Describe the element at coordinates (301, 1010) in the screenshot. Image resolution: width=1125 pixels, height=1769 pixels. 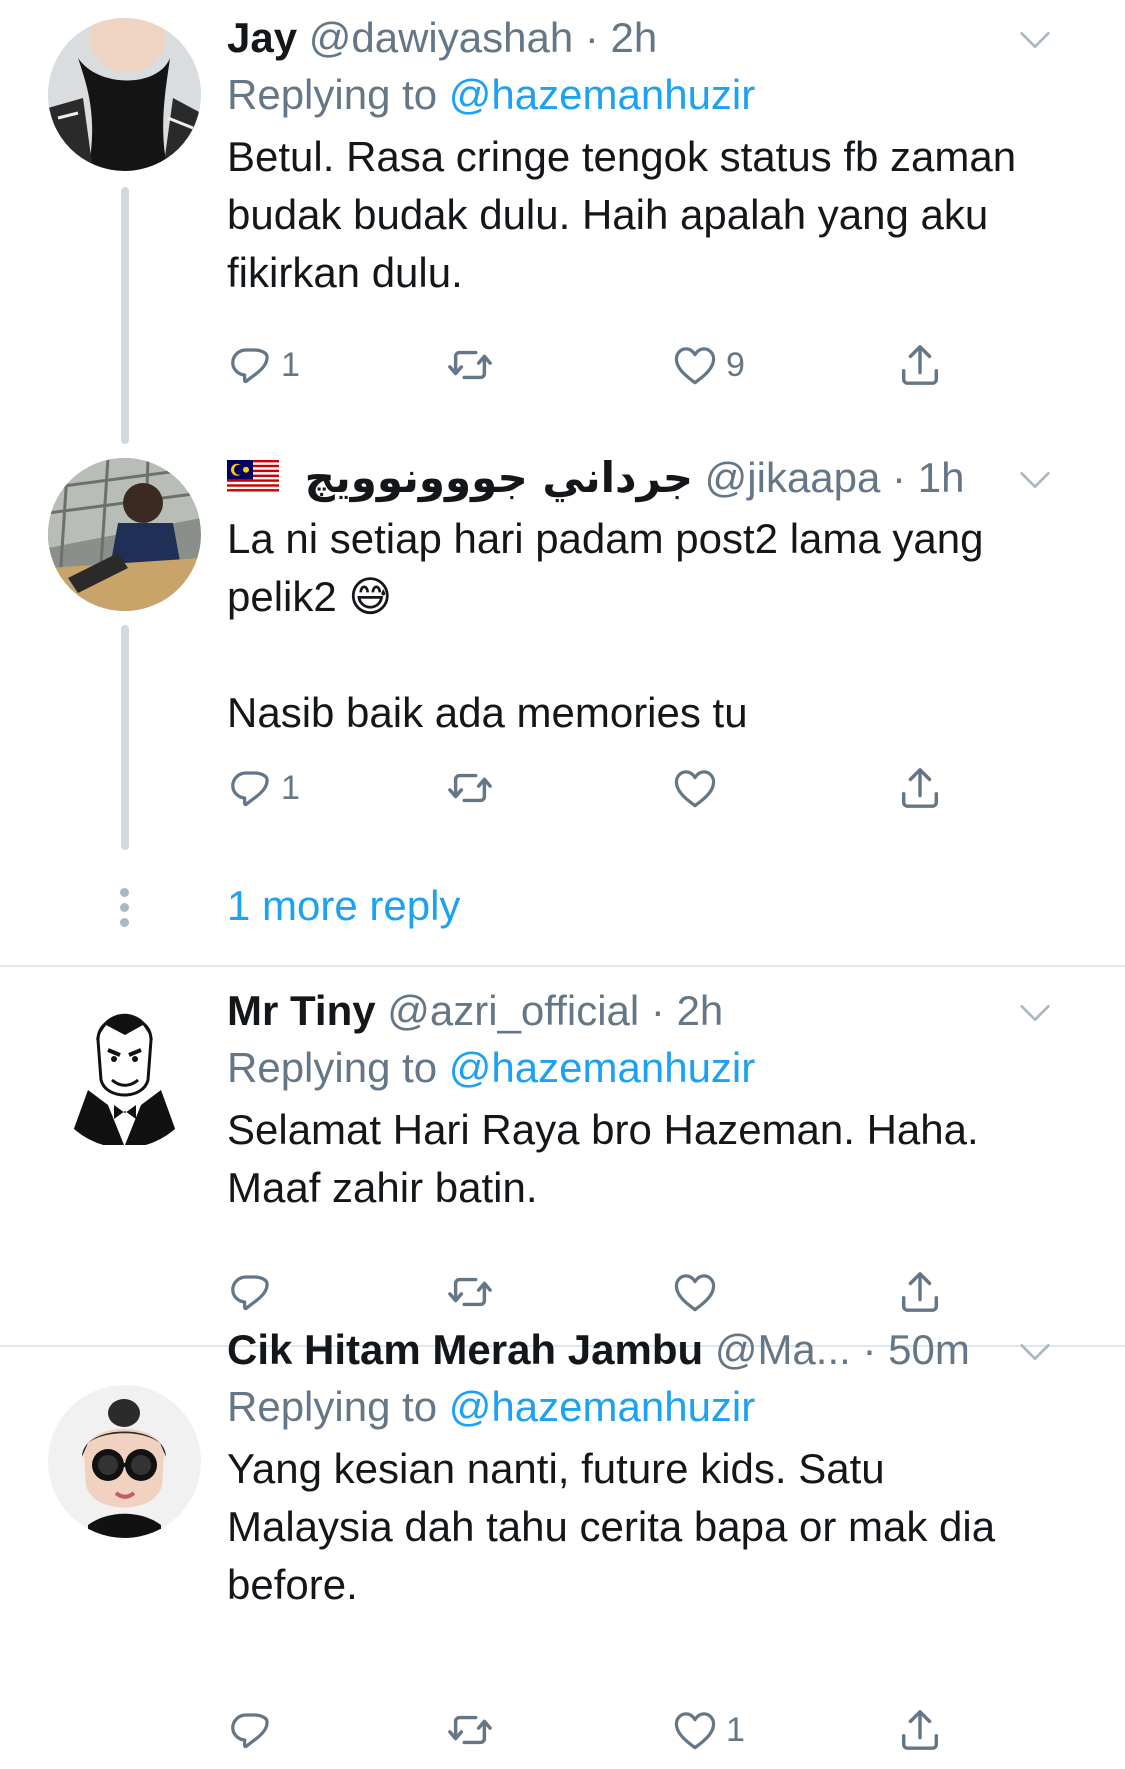
I see `display-name: Mr Tiny` at that location.